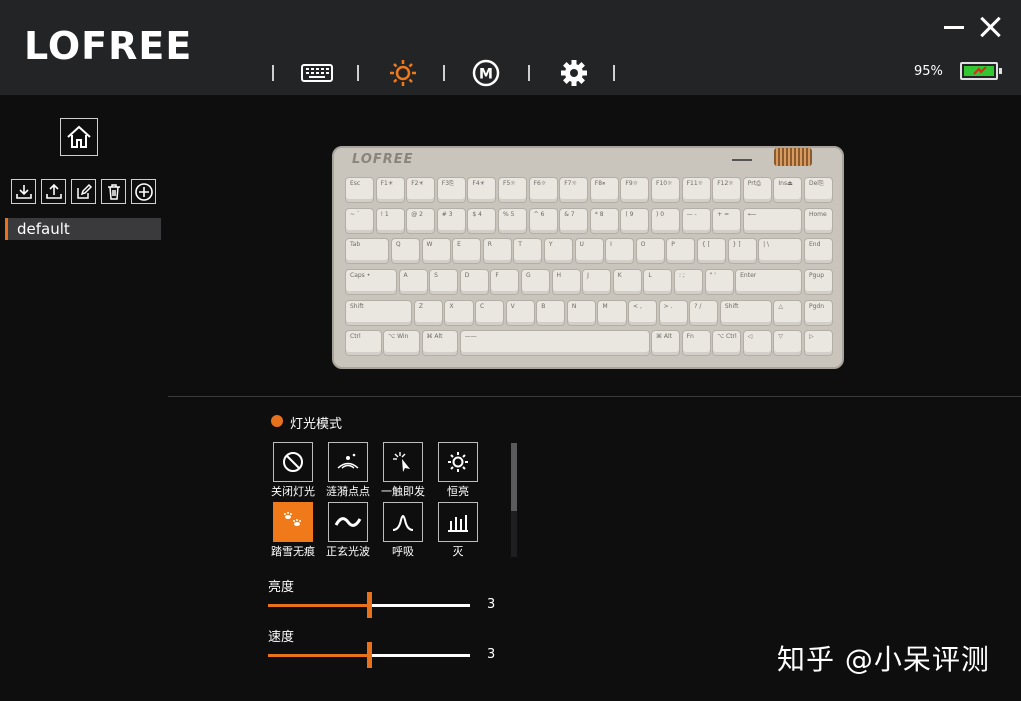  What do you see at coordinates (788, 190) in the screenshot?
I see `key: Ins⏏` at bounding box center [788, 190].